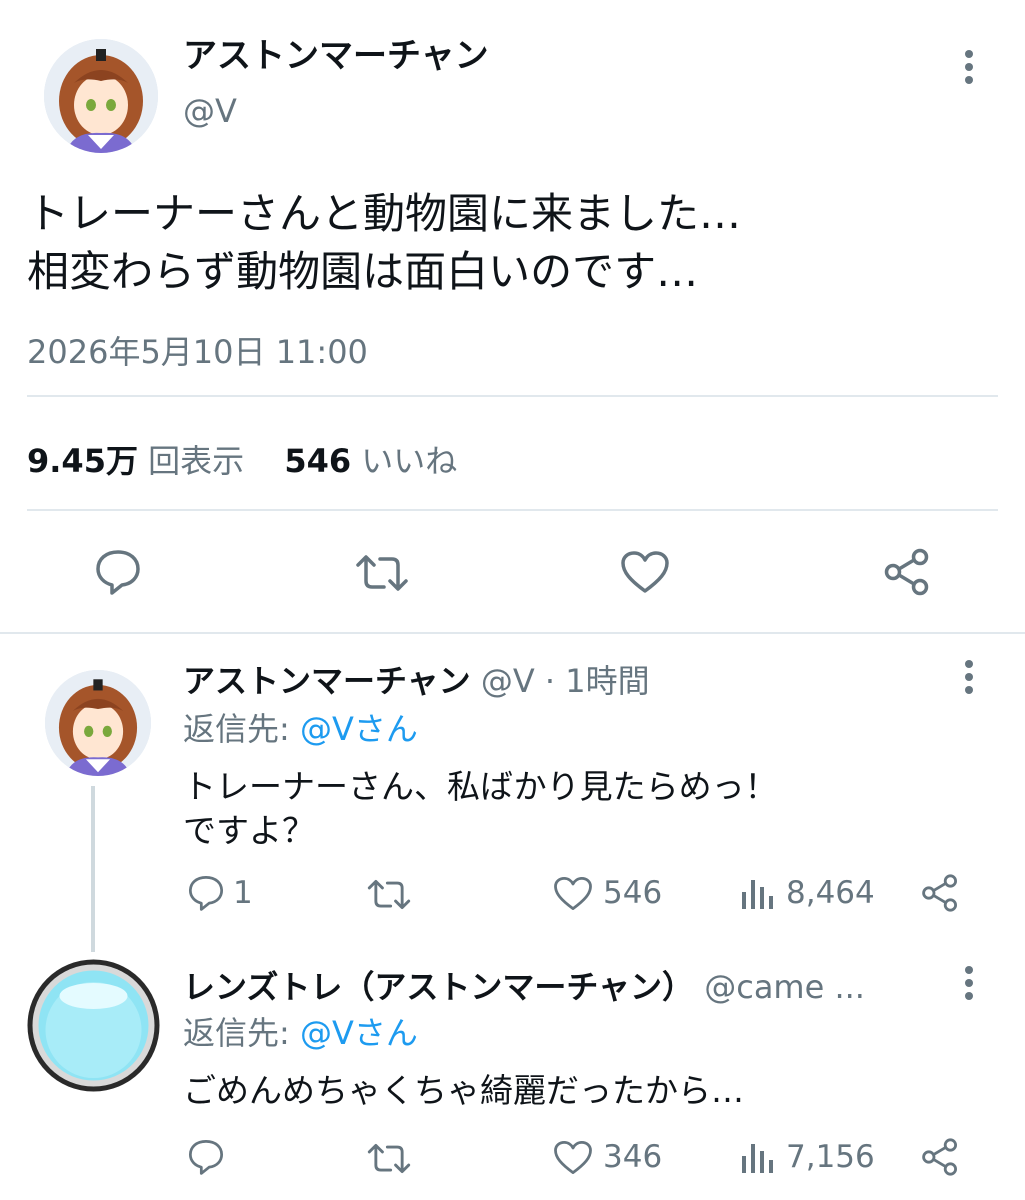  Describe the element at coordinates (243, 893) in the screenshot. I see `reply-count: 1` at that location.